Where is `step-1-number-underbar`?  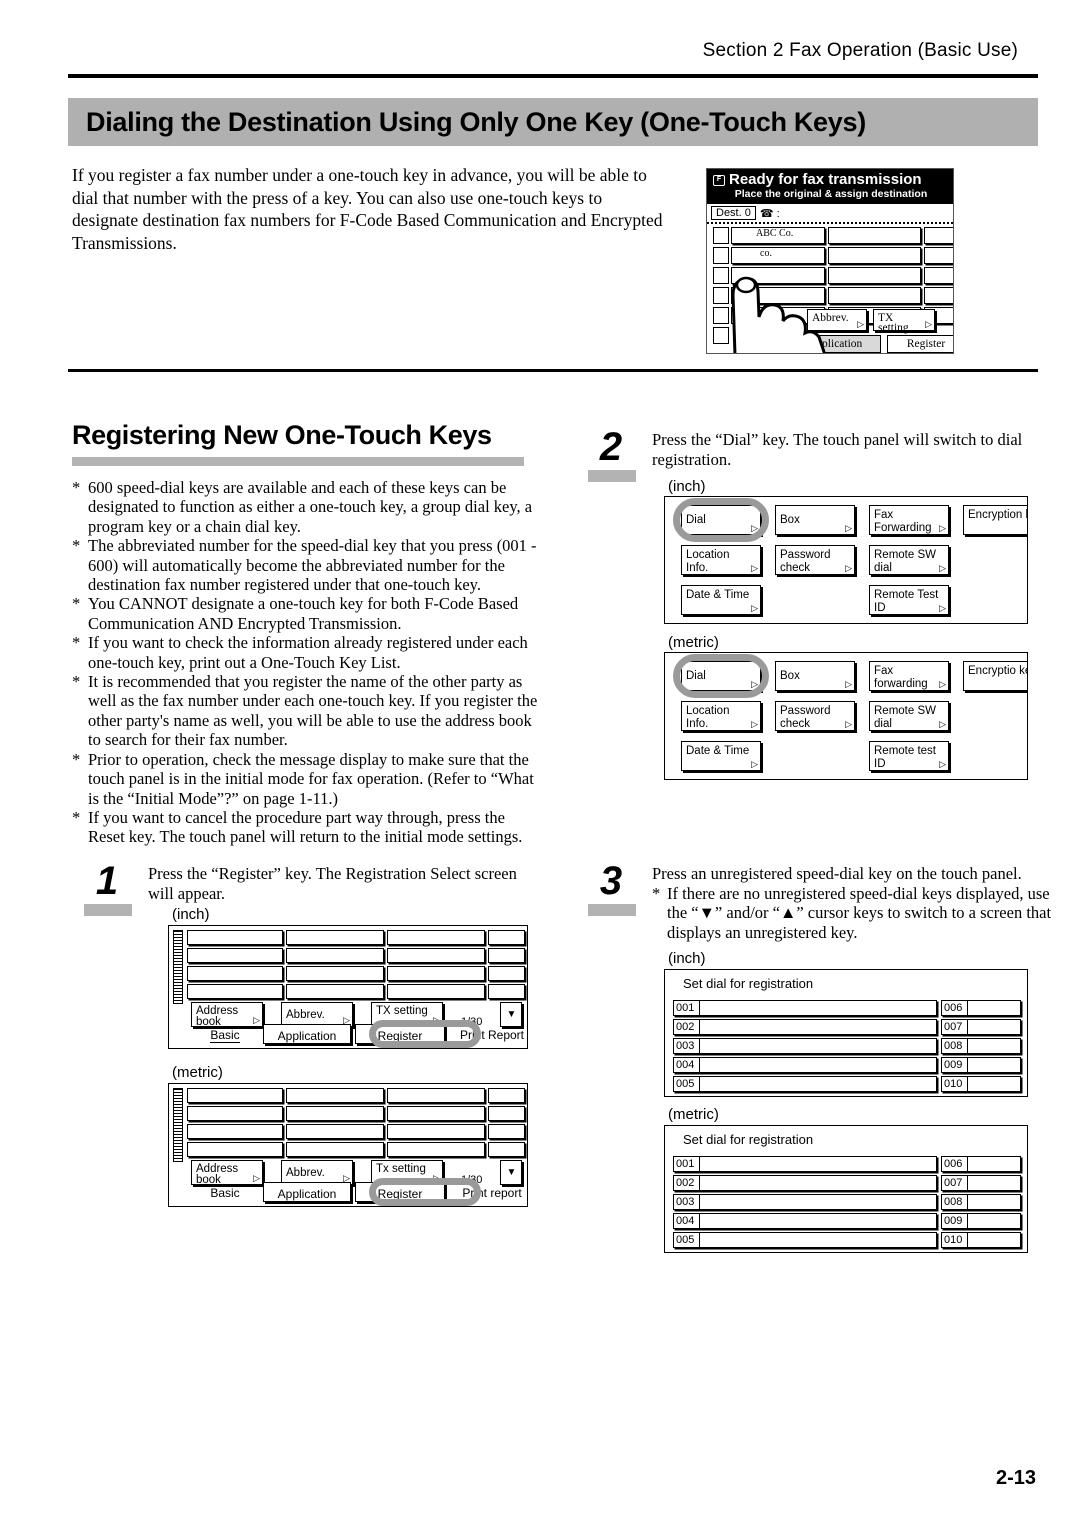 step-1-number-underbar is located at coordinates (108, 910).